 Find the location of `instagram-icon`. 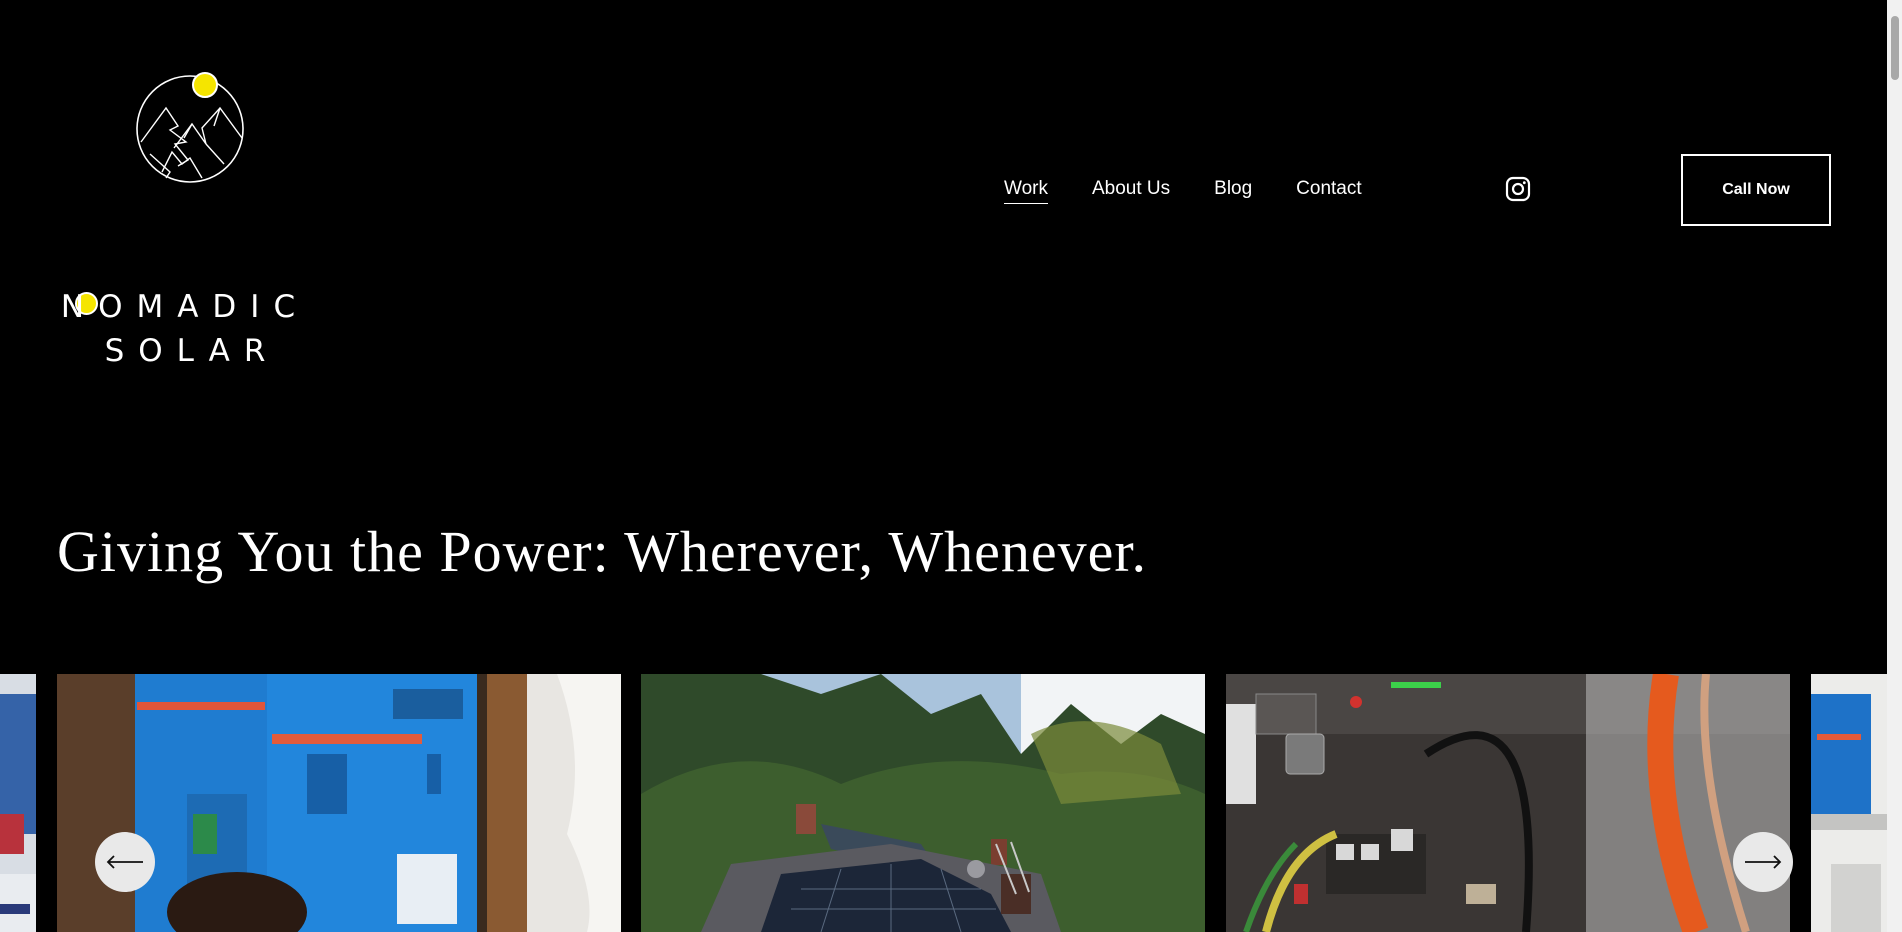

instagram-icon is located at coordinates (1518, 189).